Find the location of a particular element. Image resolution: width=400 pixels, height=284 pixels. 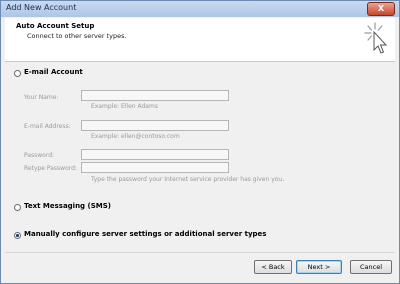

wizard-cursor-icon is located at coordinates (376, 38).